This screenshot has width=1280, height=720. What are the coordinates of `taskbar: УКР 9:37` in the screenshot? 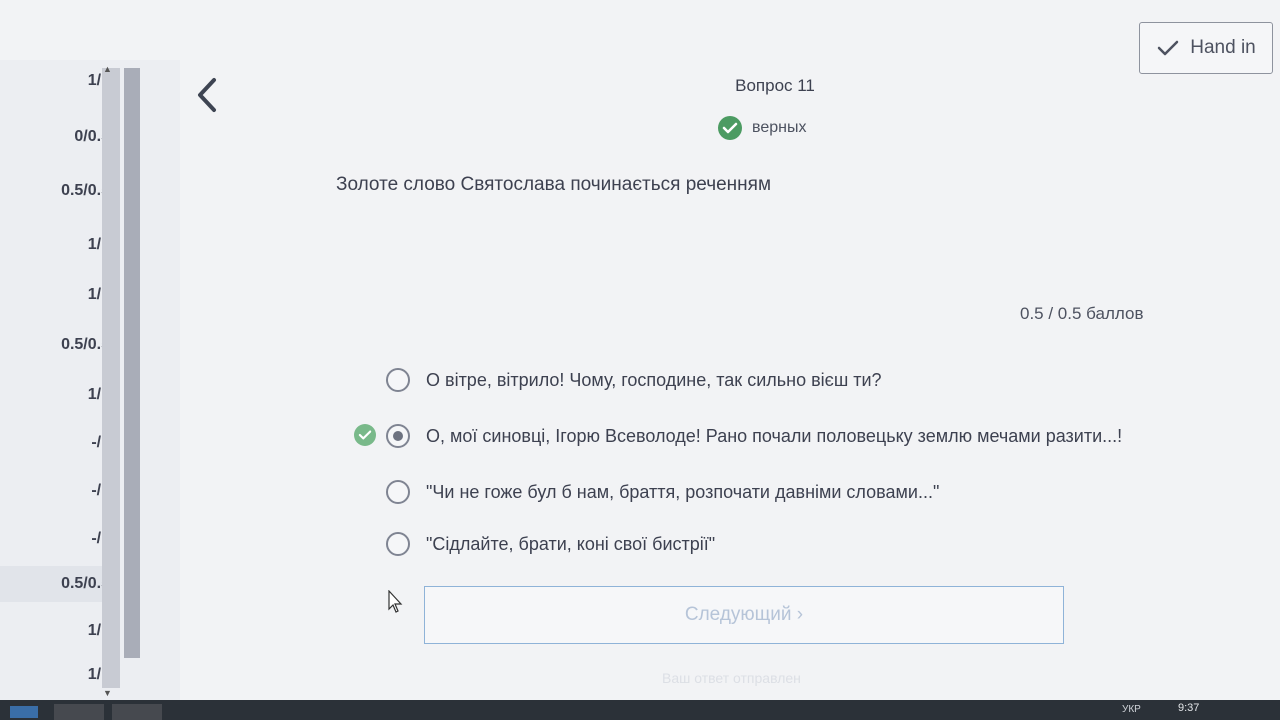 It's located at (640, 710).